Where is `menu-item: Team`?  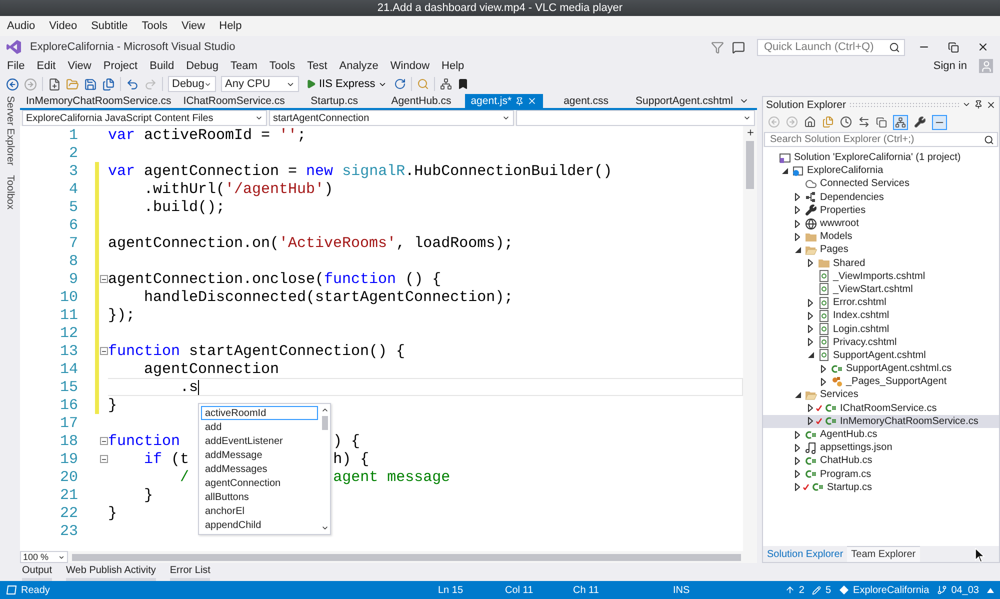 menu-item: Team is located at coordinates (244, 66).